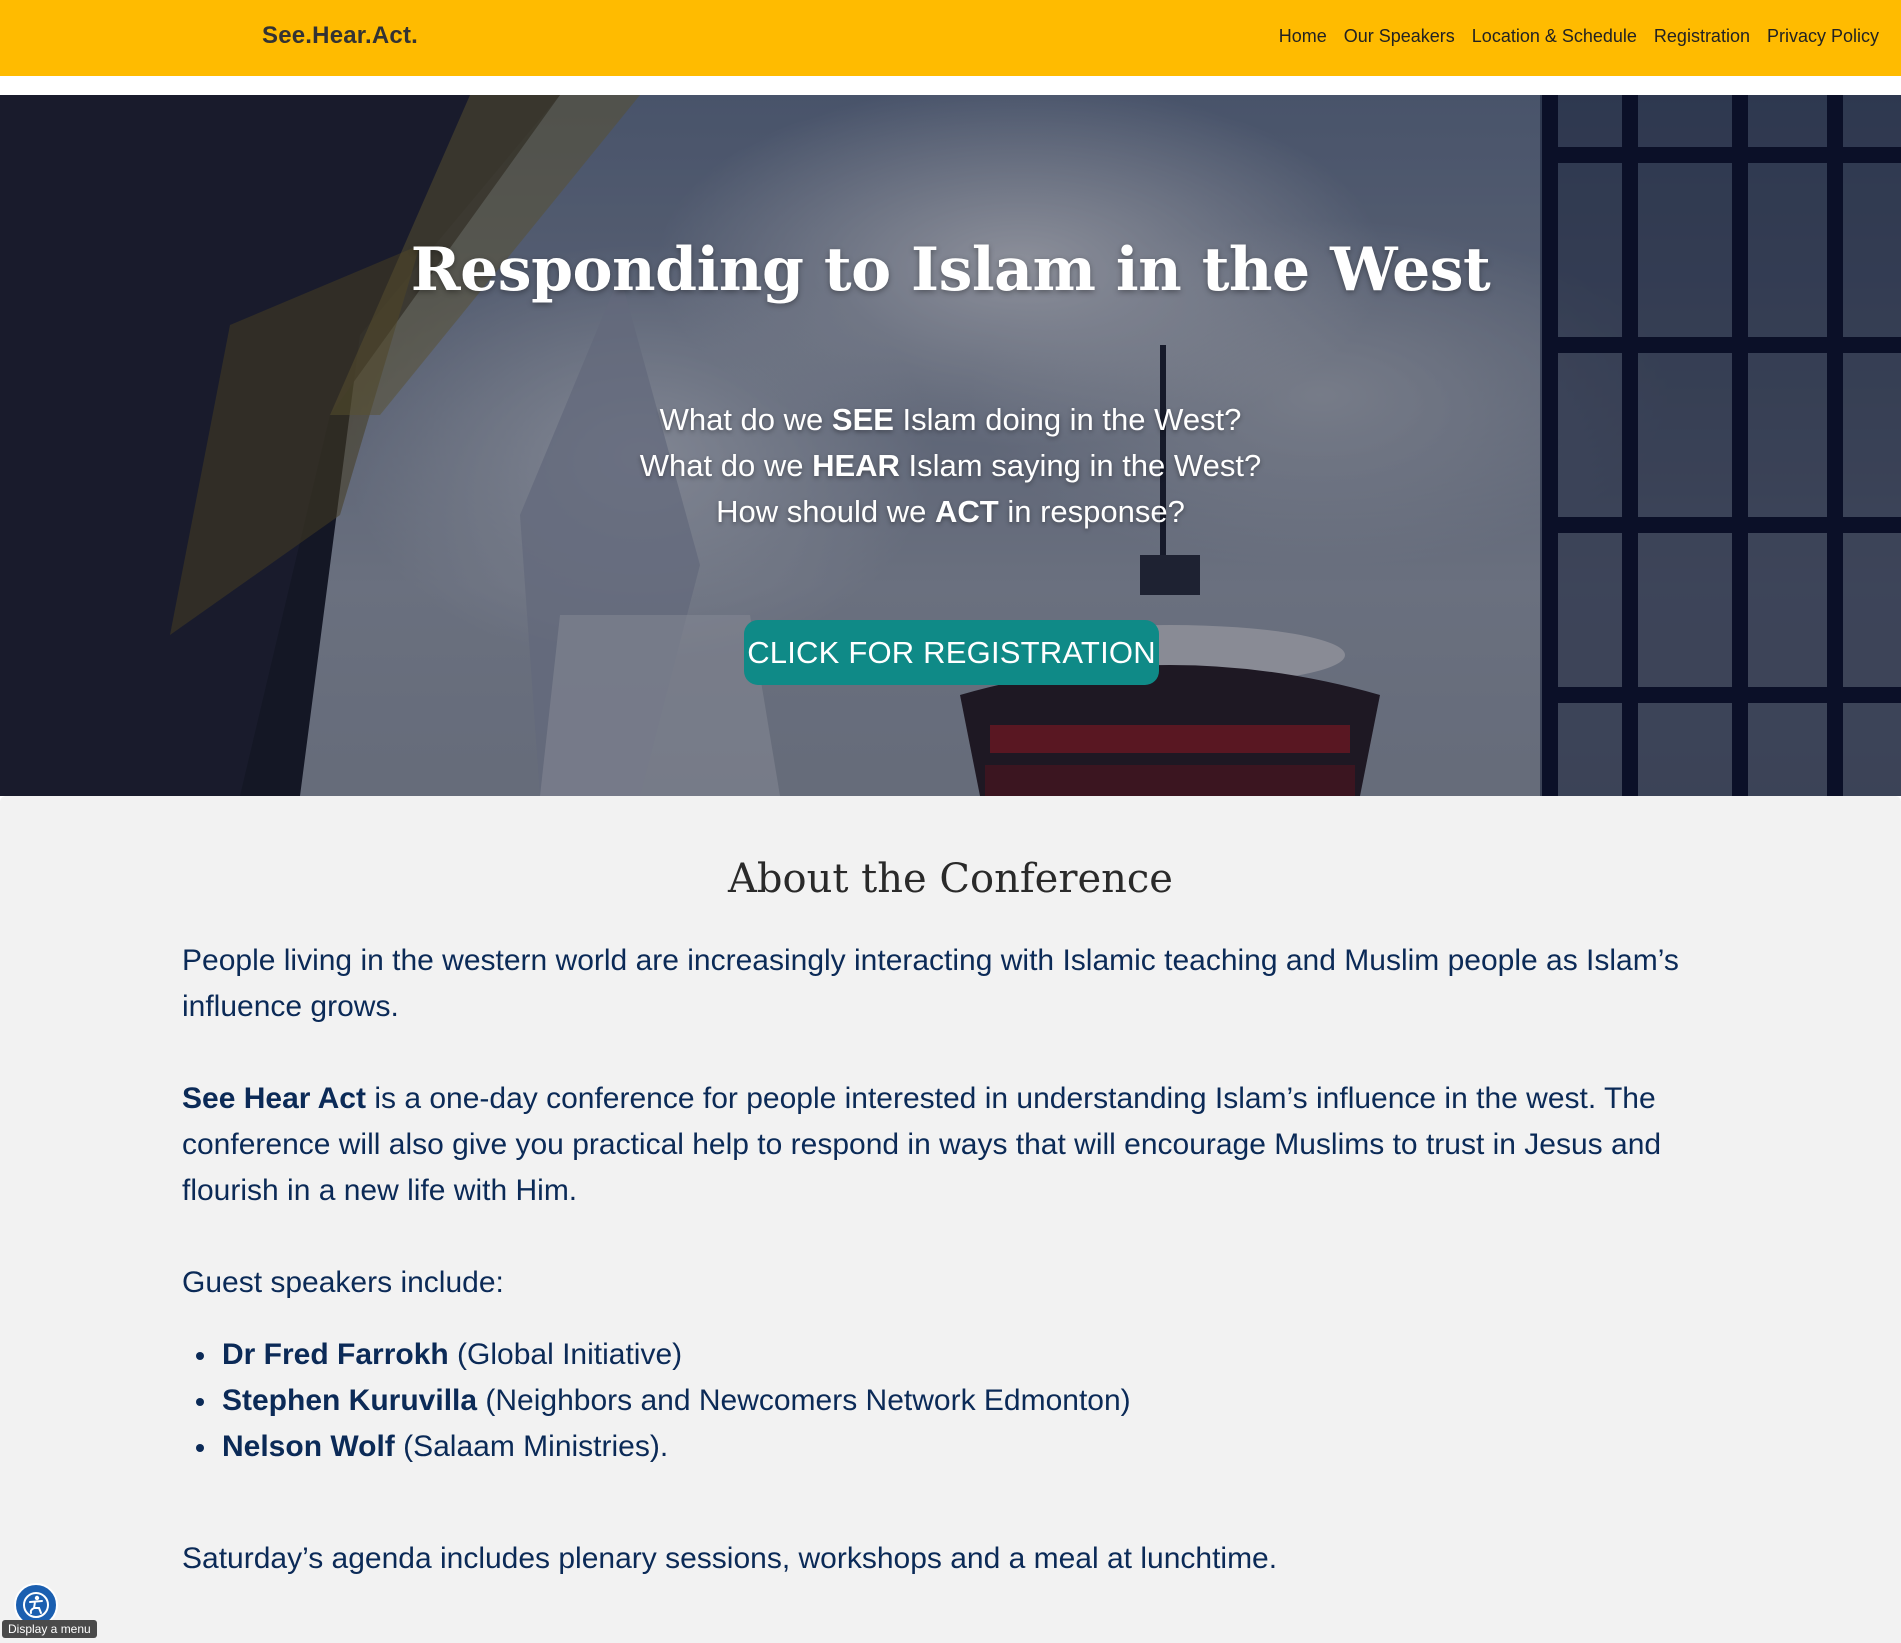  What do you see at coordinates (950, 879) in the screenshot?
I see `about-heading: About the Conference` at bounding box center [950, 879].